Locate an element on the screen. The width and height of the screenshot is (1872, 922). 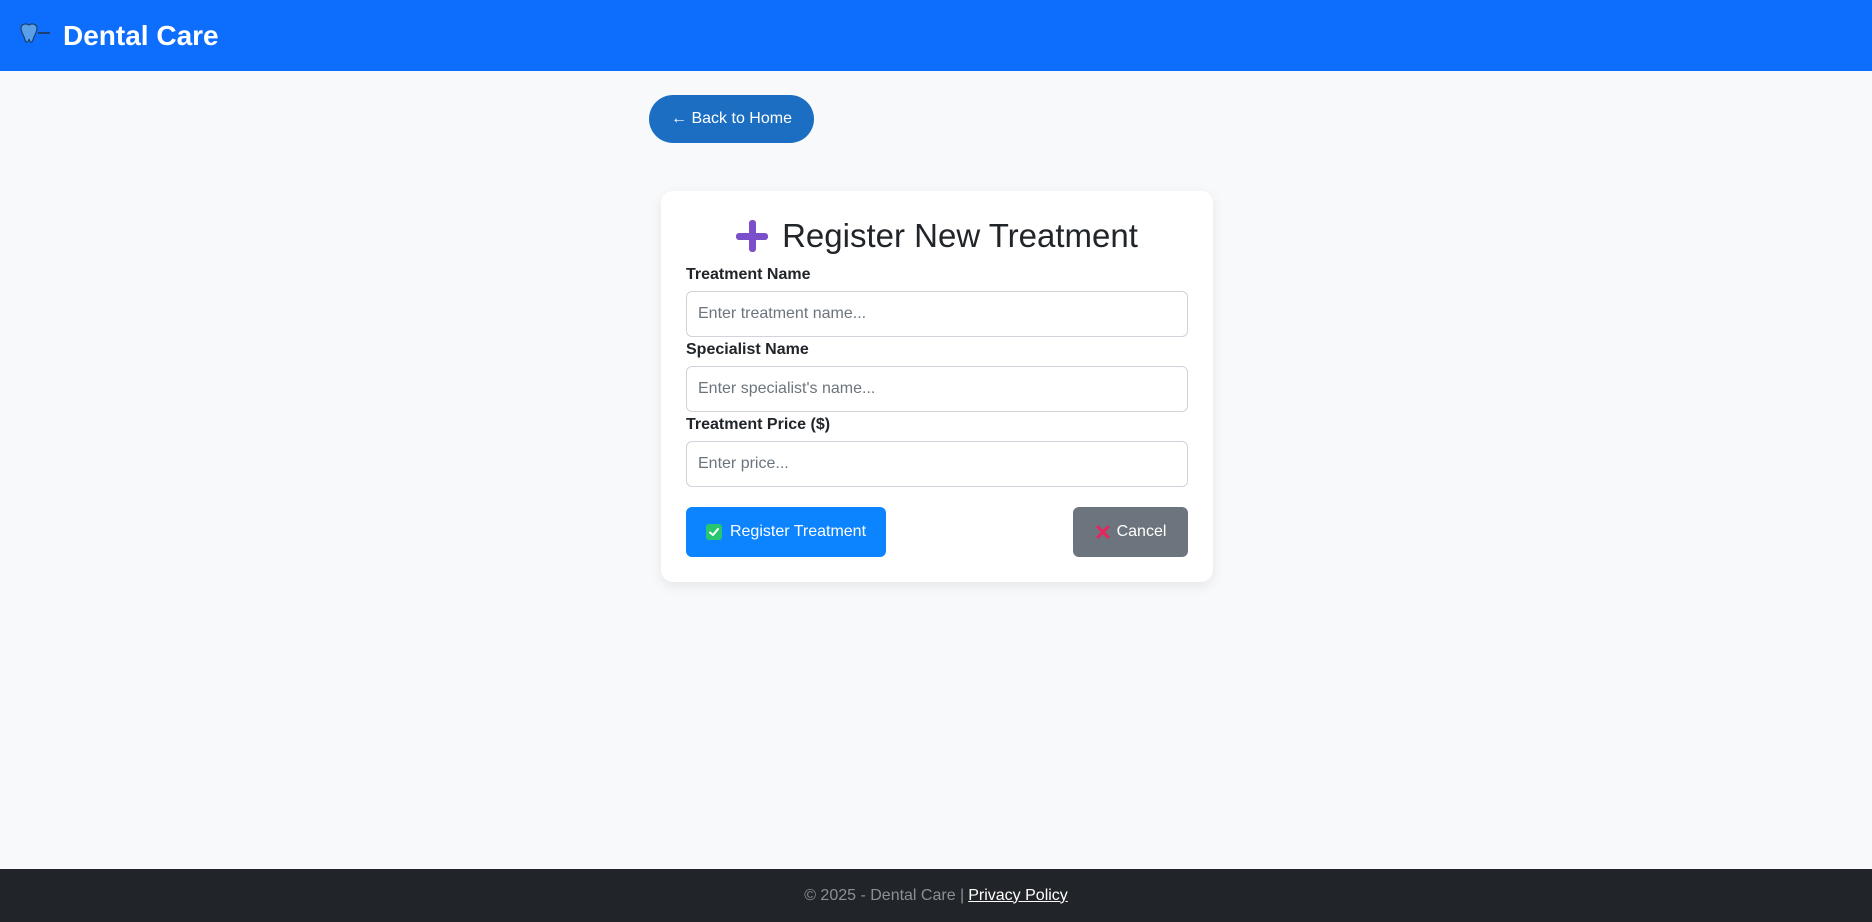
privacy-policy-link: Privacy Policy is located at coordinates (1018, 896).